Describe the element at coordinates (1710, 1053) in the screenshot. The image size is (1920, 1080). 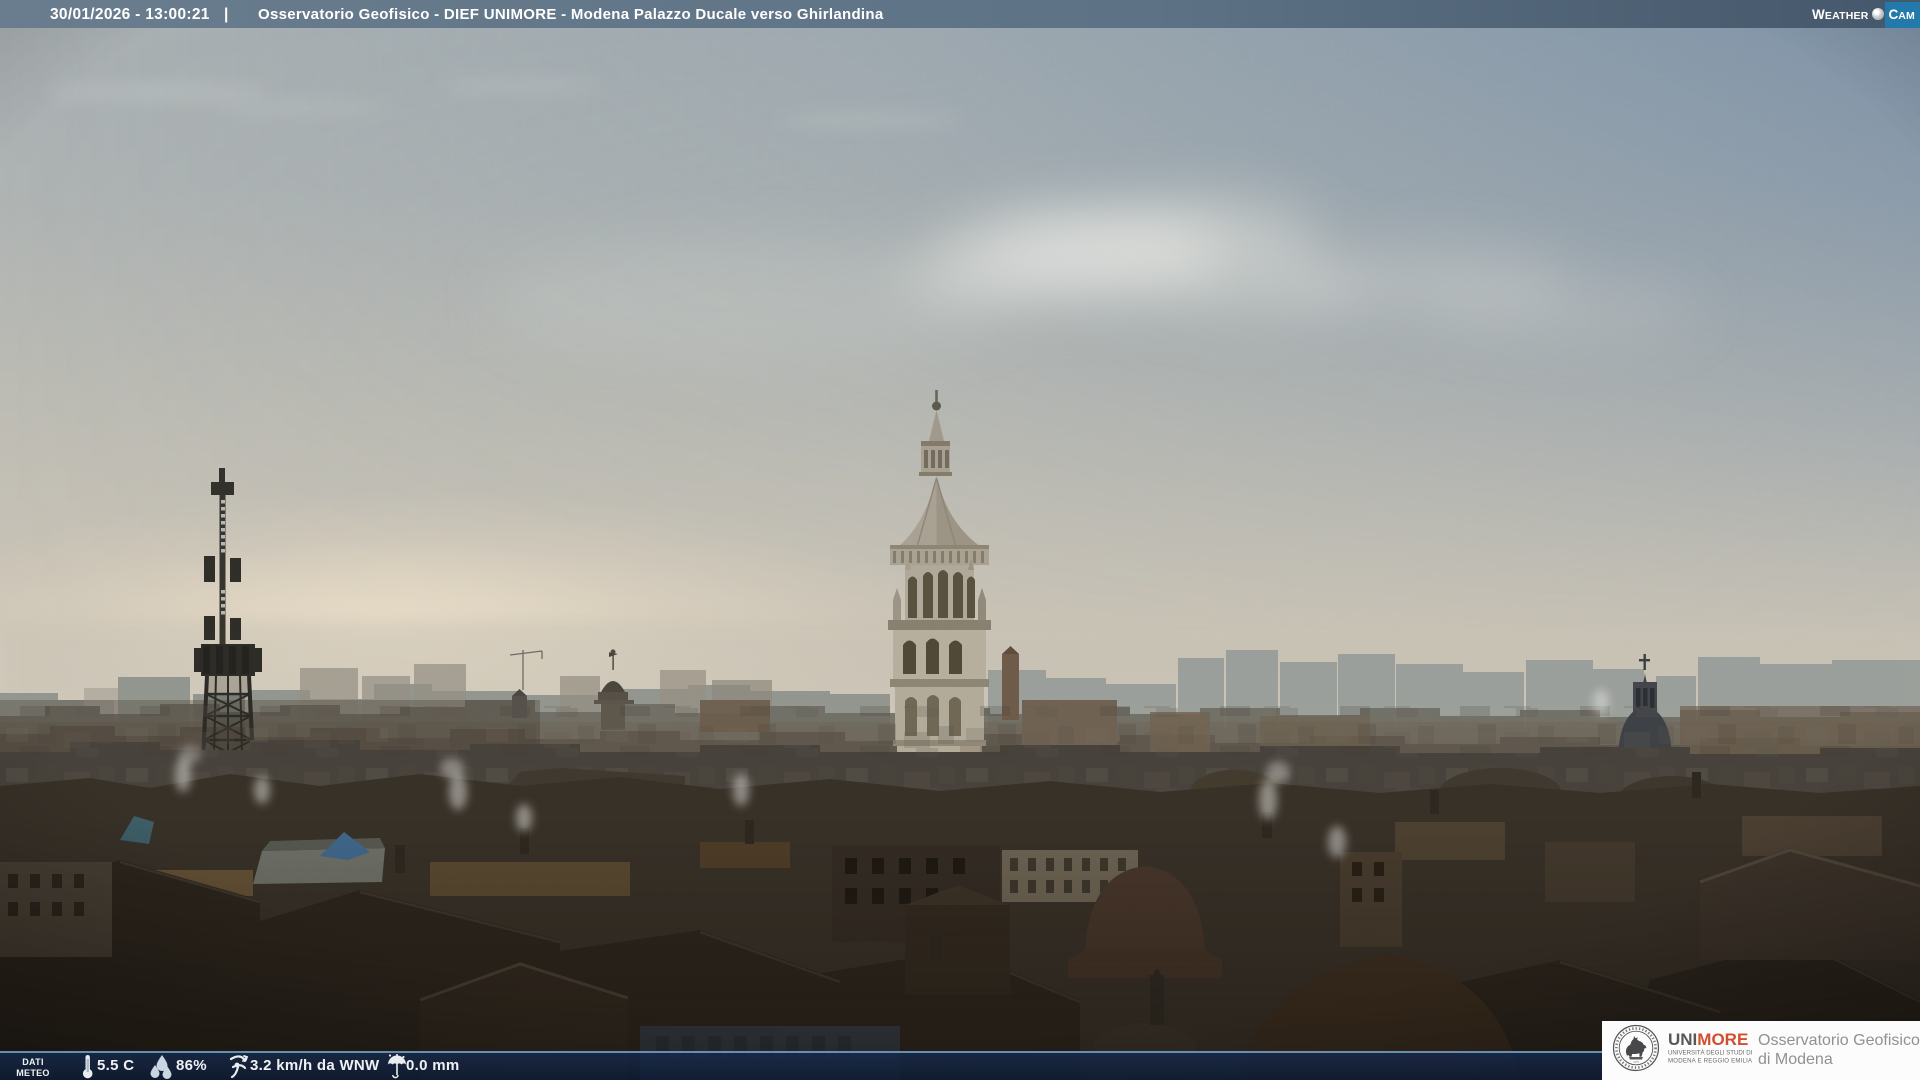
I see `svg-text: UNIVERSITÀ DEGLI STUDI DI` at that location.